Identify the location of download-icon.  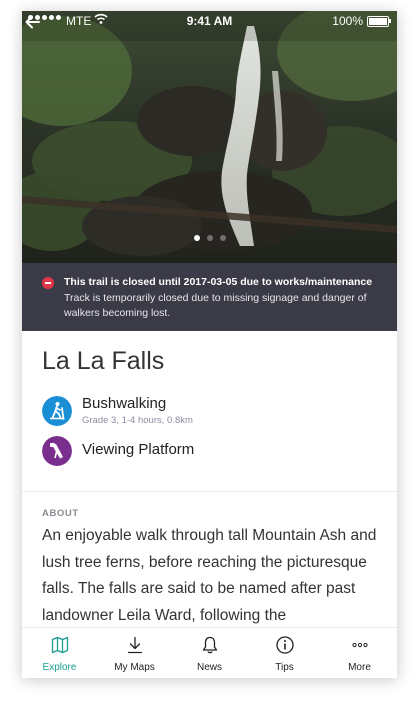
(134, 645).